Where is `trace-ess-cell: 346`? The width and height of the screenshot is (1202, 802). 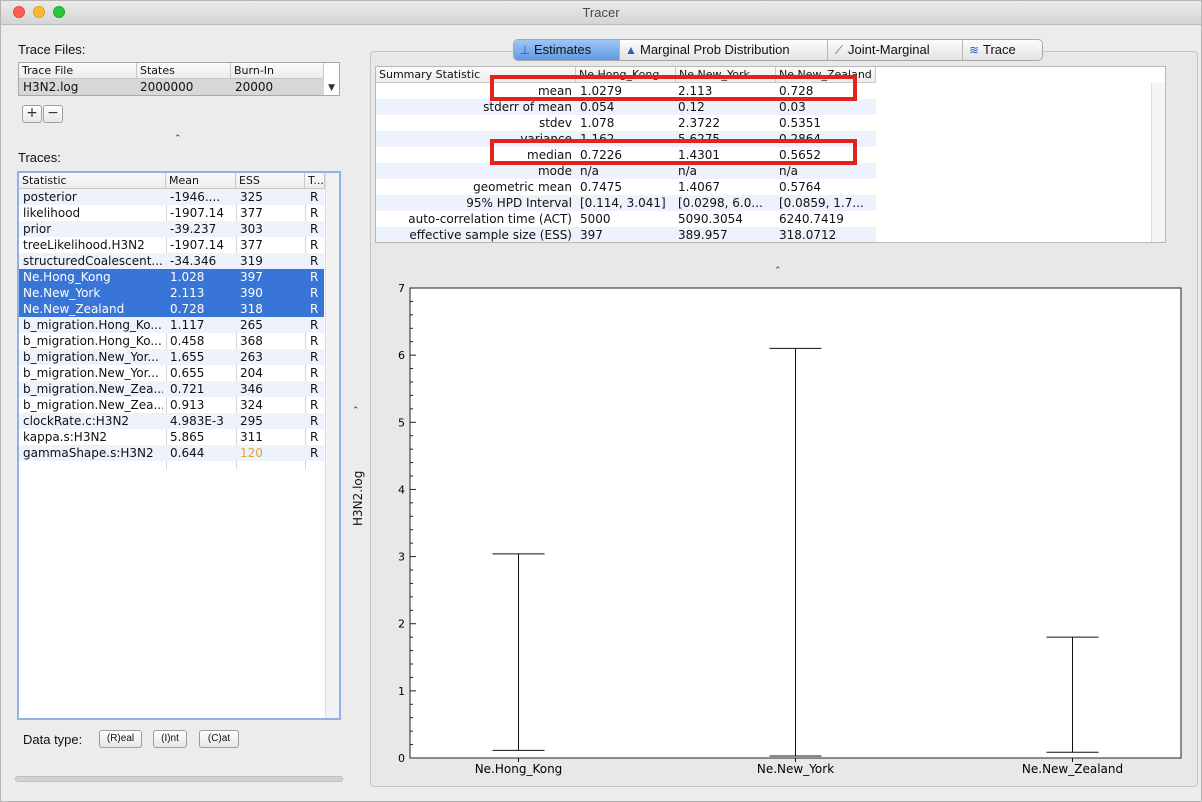 trace-ess-cell: 346 is located at coordinates (251, 389).